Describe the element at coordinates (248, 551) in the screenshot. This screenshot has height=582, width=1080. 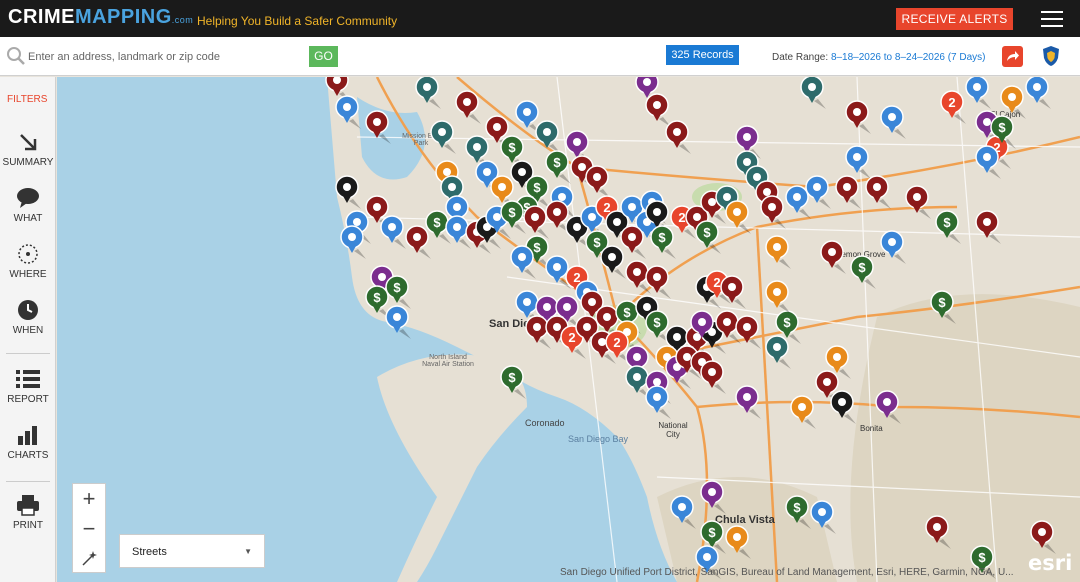
I see `chevron-down-icon: ▼` at that location.